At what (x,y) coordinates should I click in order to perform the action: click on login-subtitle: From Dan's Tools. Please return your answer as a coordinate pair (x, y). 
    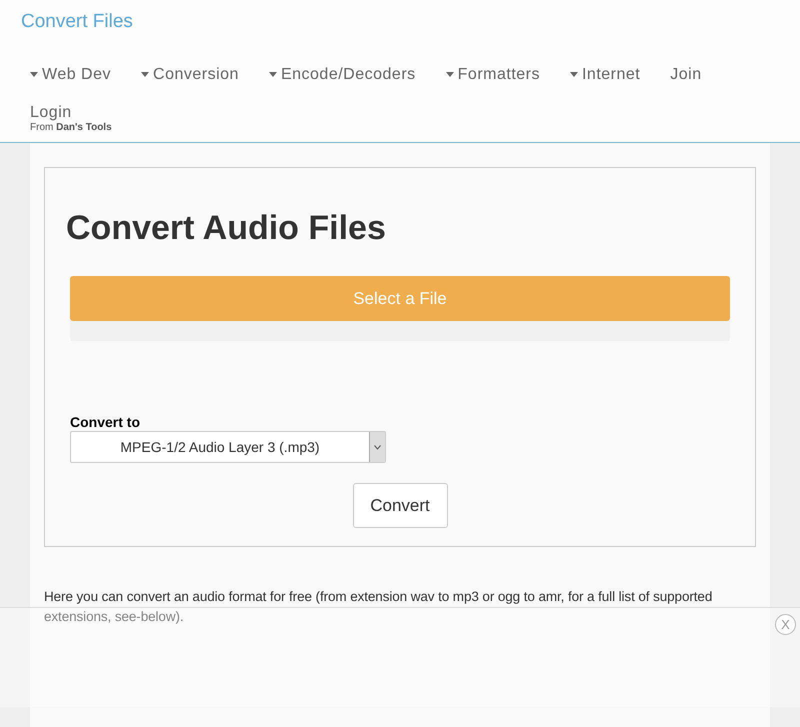
    Looking at the image, I should click on (71, 128).